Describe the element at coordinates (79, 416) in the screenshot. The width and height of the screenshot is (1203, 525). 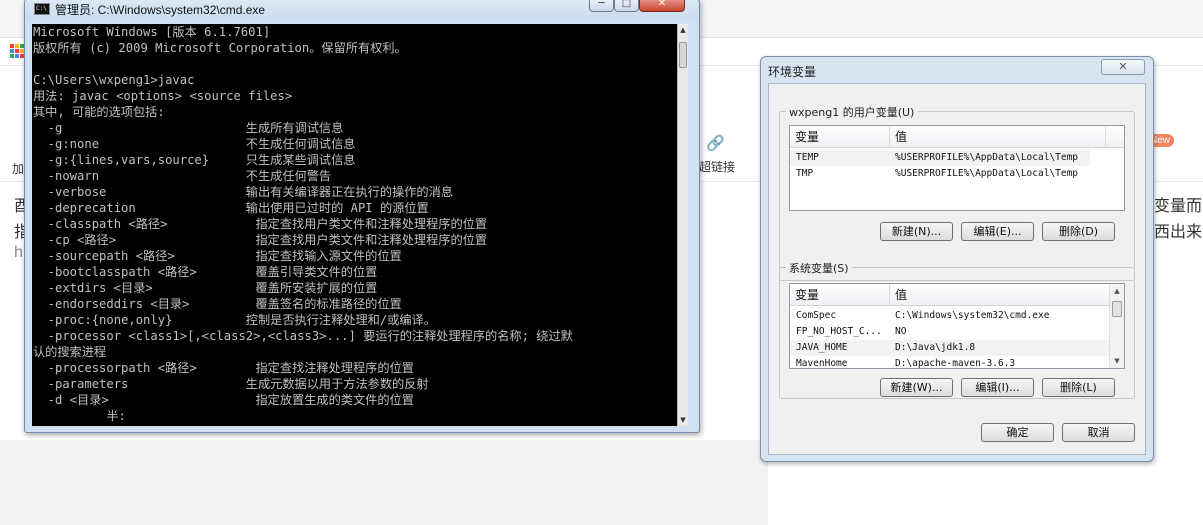
I see `console-line: 半:` at that location.